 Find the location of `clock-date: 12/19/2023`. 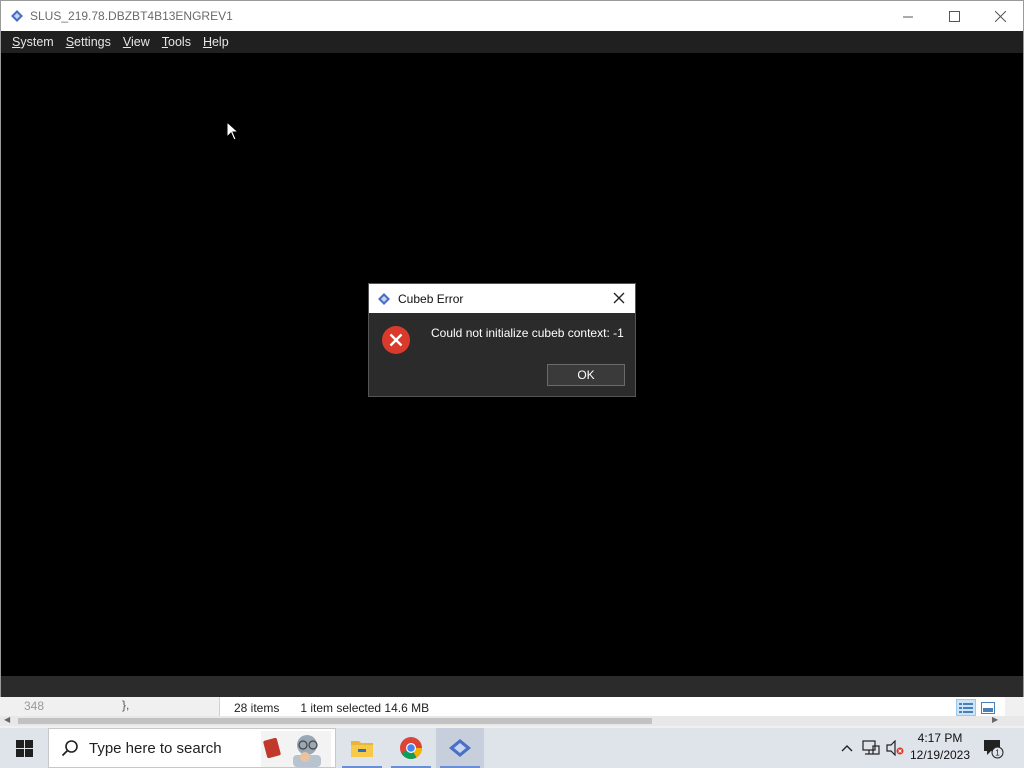

clock-date: 12/19/2023 is located at coordinates (940, 755).